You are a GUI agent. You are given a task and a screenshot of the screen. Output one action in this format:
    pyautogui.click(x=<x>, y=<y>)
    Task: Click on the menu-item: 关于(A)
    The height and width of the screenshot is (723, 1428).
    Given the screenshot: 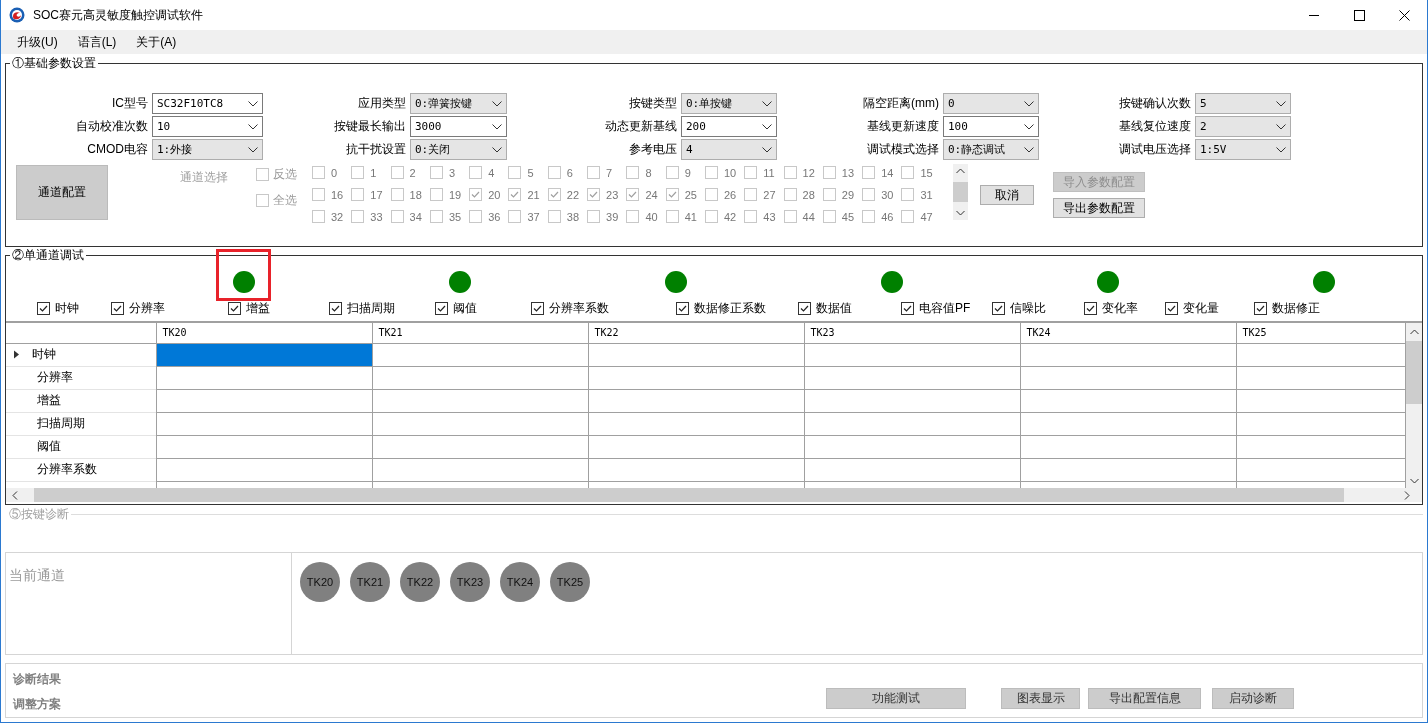 What is the action you would take?
    pyautogui.click(x=156, y=42)
    